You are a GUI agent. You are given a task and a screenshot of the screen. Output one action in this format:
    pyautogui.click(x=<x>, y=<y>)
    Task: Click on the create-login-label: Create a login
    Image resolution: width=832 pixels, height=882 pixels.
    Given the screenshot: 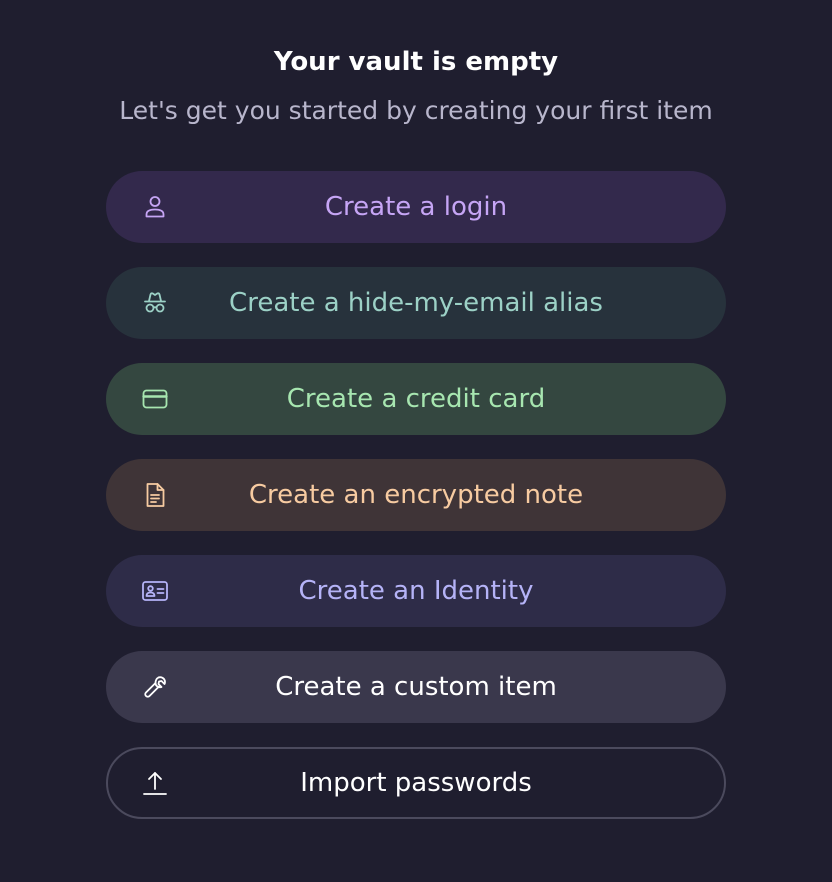 What is the action you would take?
    pyautogui.click(x=416, y=207)
    